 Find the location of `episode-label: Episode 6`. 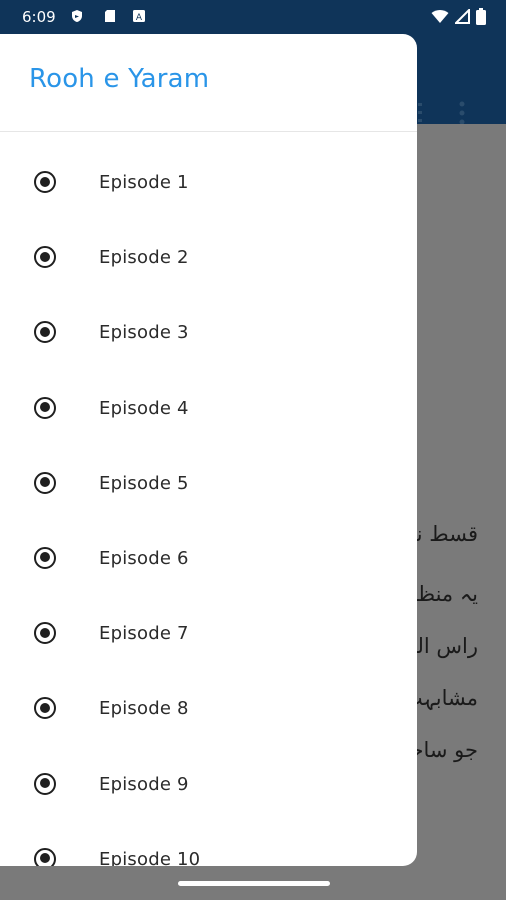

episode-label: Episode 6 is located at coordinates (144, 558).